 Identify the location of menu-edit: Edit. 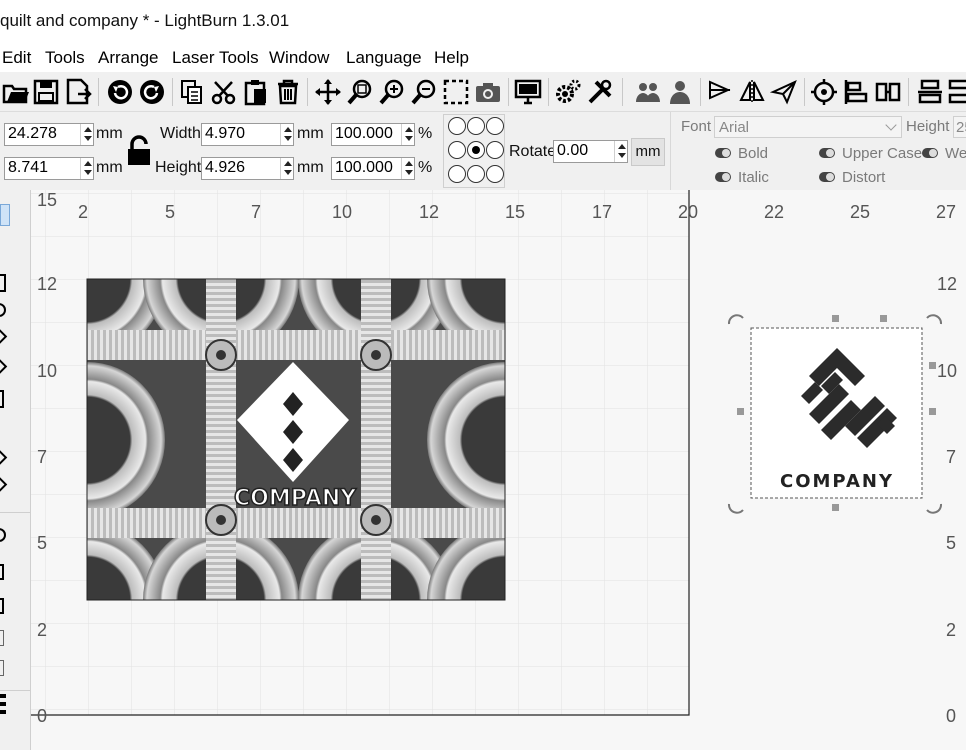
(16, 58).